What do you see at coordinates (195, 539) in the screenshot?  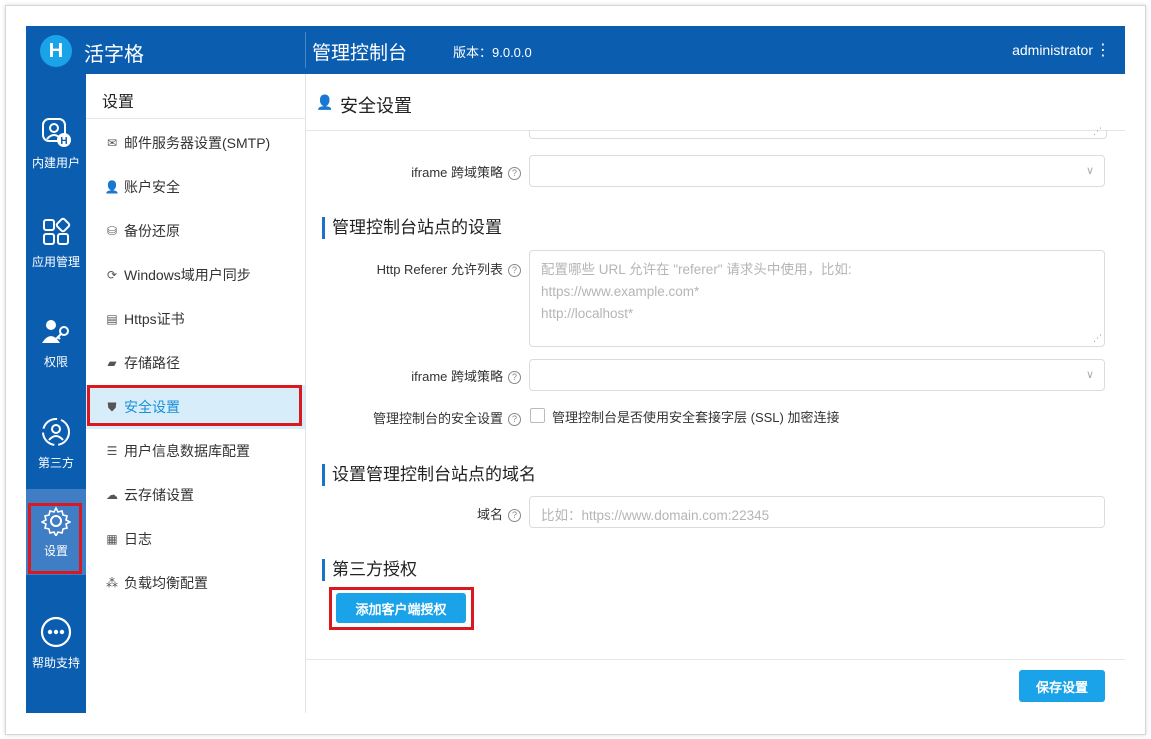 I see `sidebar-item-logs: ▦ 日志` at bounding box center [195, 539].